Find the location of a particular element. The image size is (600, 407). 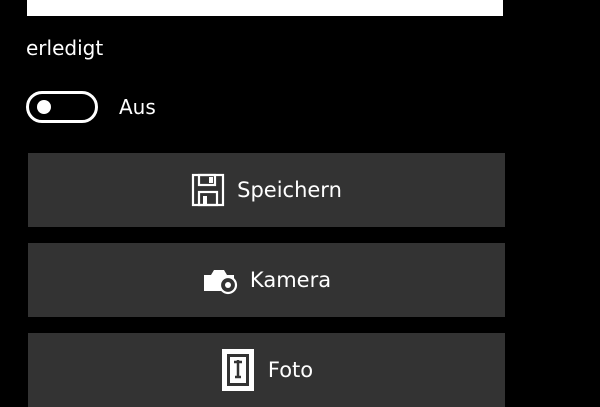

done-label: erledigt is located at coordinates (65, 48).